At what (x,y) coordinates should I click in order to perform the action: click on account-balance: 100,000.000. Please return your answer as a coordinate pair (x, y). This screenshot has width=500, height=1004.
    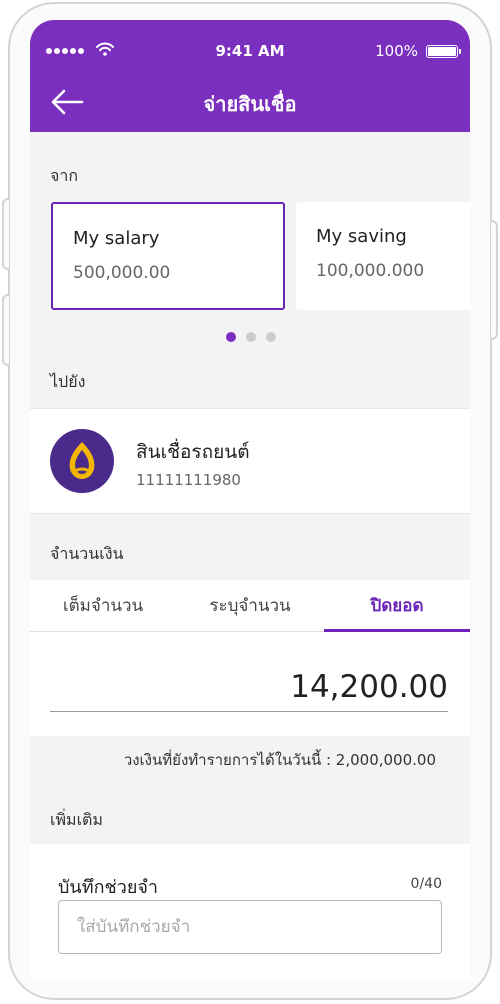
    Looking at the image, I should click on (370, 271).